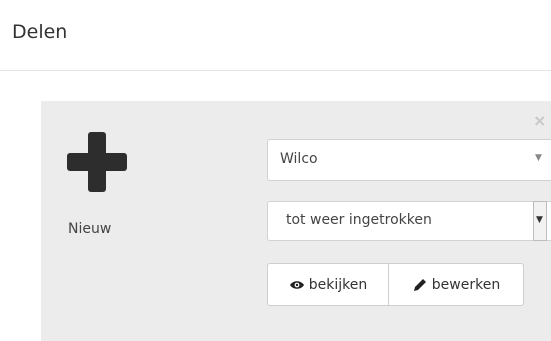  Describe the element at coordinates (296, 284) in the screenshot. I see `eye-icon` at that location.